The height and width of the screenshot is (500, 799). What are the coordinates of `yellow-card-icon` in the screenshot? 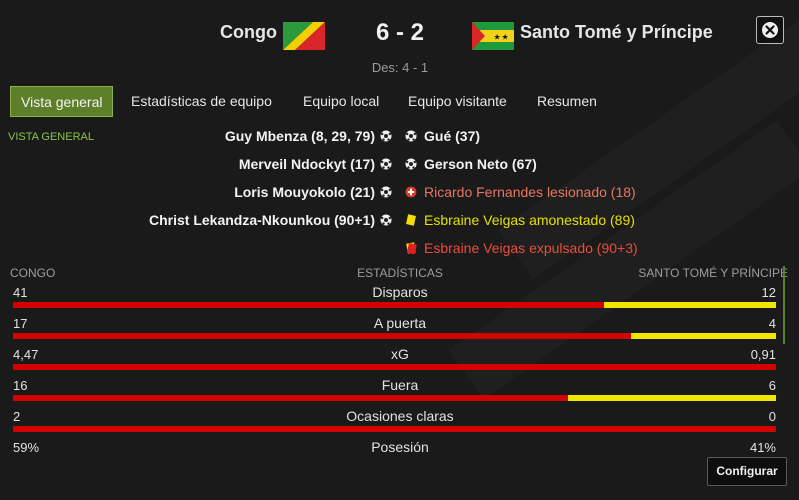 It's located at (411, 220).